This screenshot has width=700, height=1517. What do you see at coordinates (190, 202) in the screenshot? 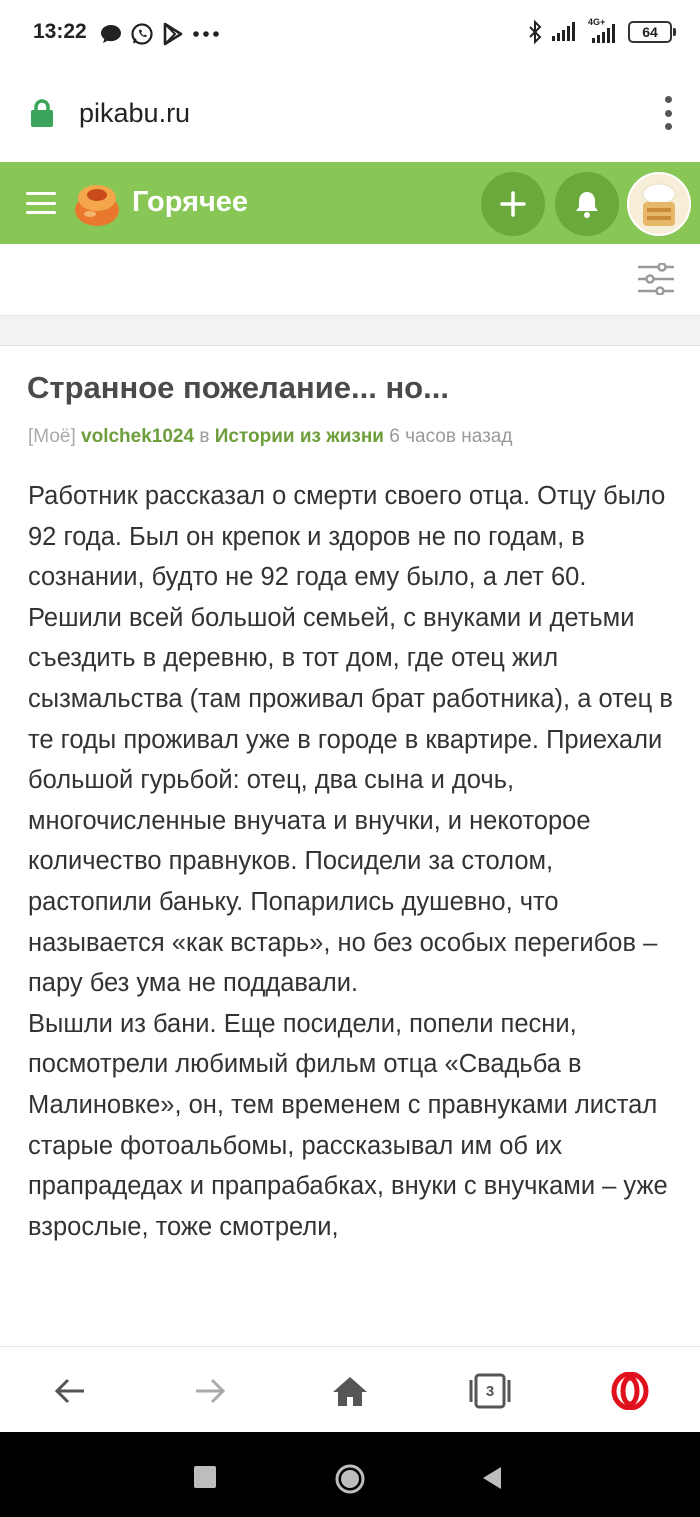
I see `app-title: Горячее` at bounding box center [190, 202].